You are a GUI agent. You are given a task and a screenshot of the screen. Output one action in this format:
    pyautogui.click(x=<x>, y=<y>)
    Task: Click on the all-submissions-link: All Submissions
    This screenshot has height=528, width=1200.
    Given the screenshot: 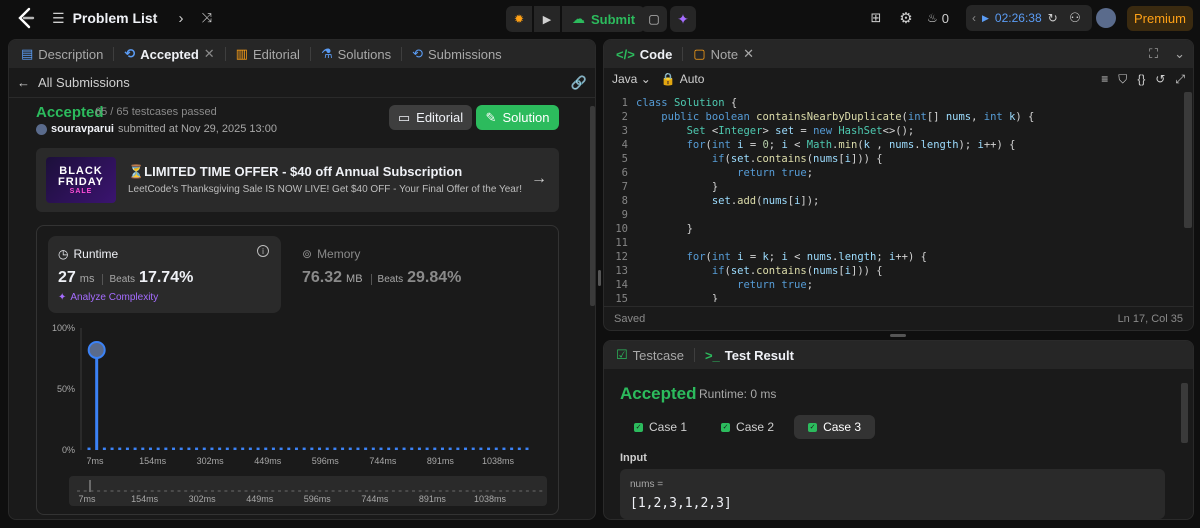 What is the action you would take?
    pyautogui.click(x=84, y=82)
    